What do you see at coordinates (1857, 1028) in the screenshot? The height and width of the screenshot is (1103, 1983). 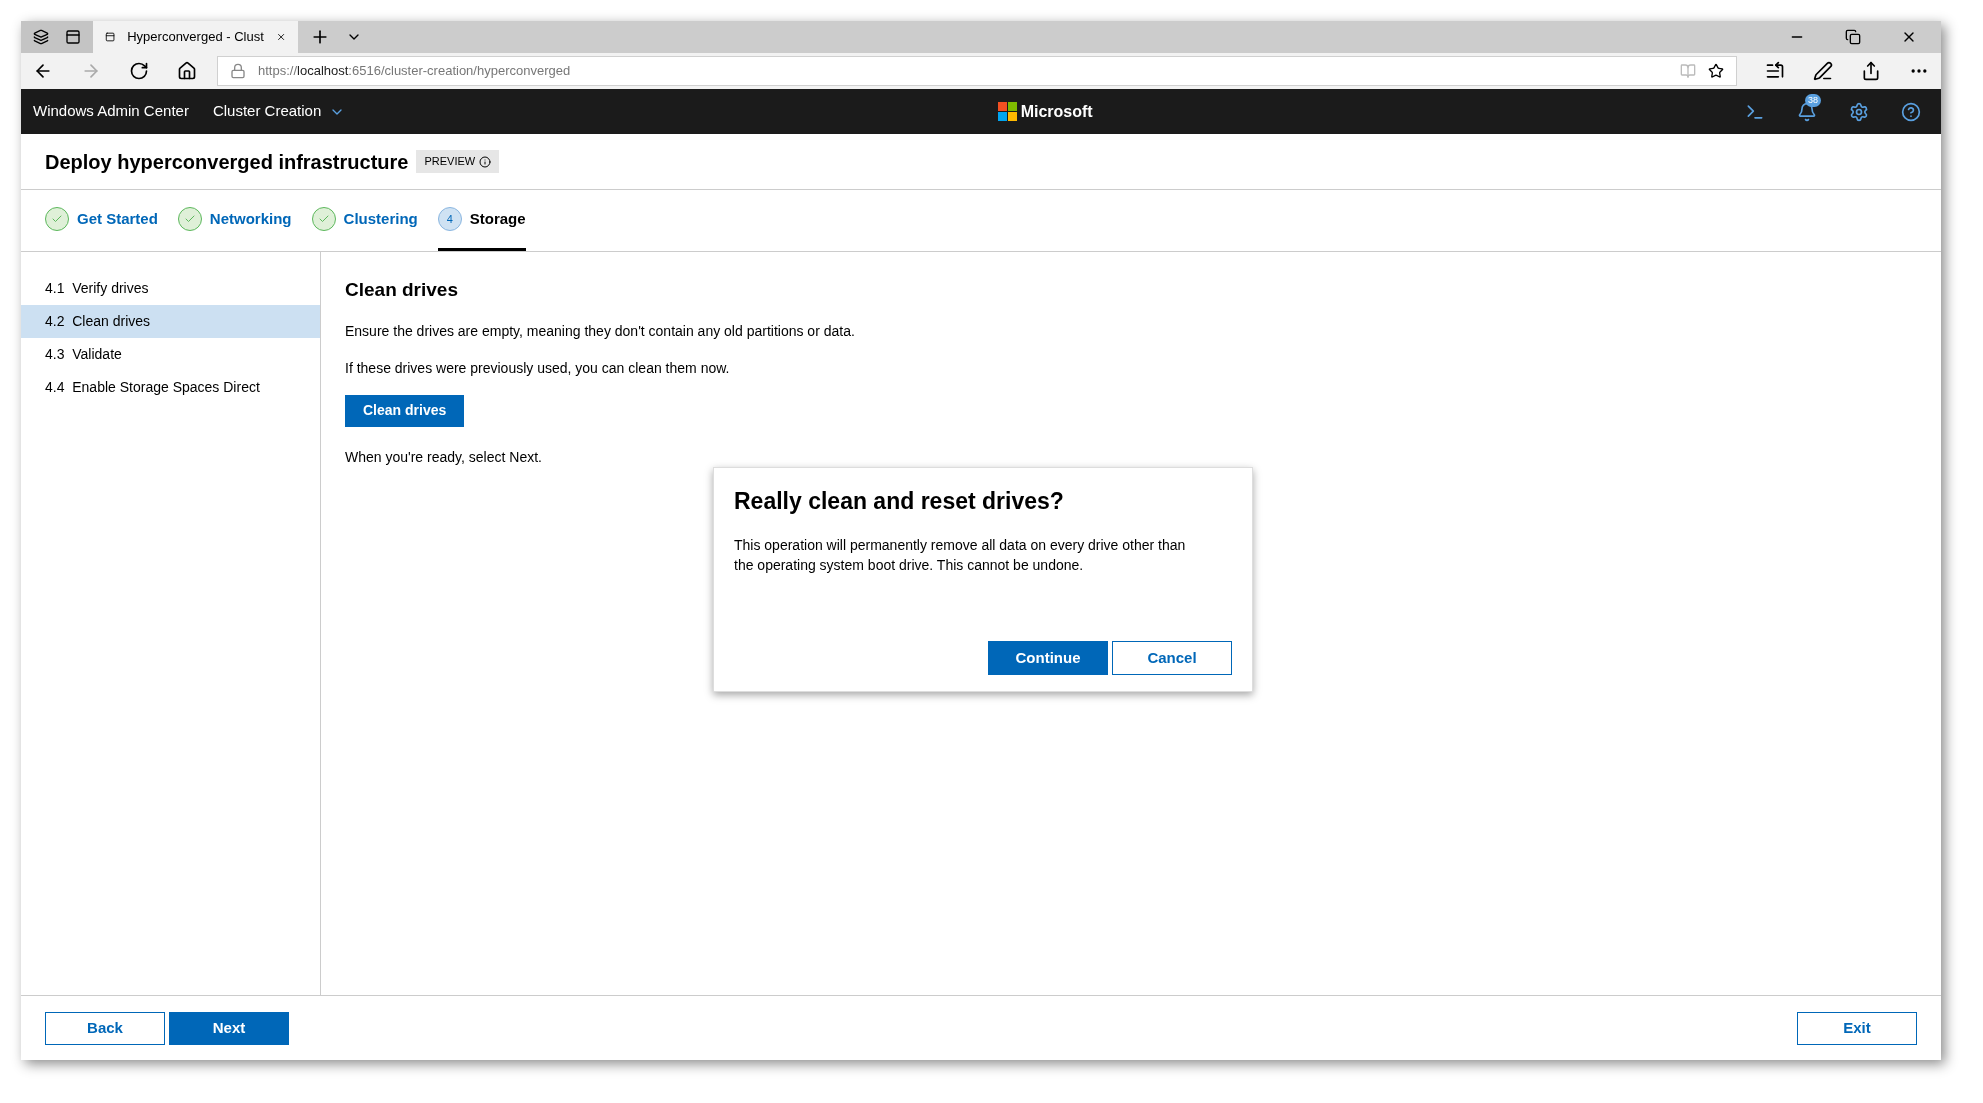 I see `exit-button: Exit` at bounding box center [1857, 1028].